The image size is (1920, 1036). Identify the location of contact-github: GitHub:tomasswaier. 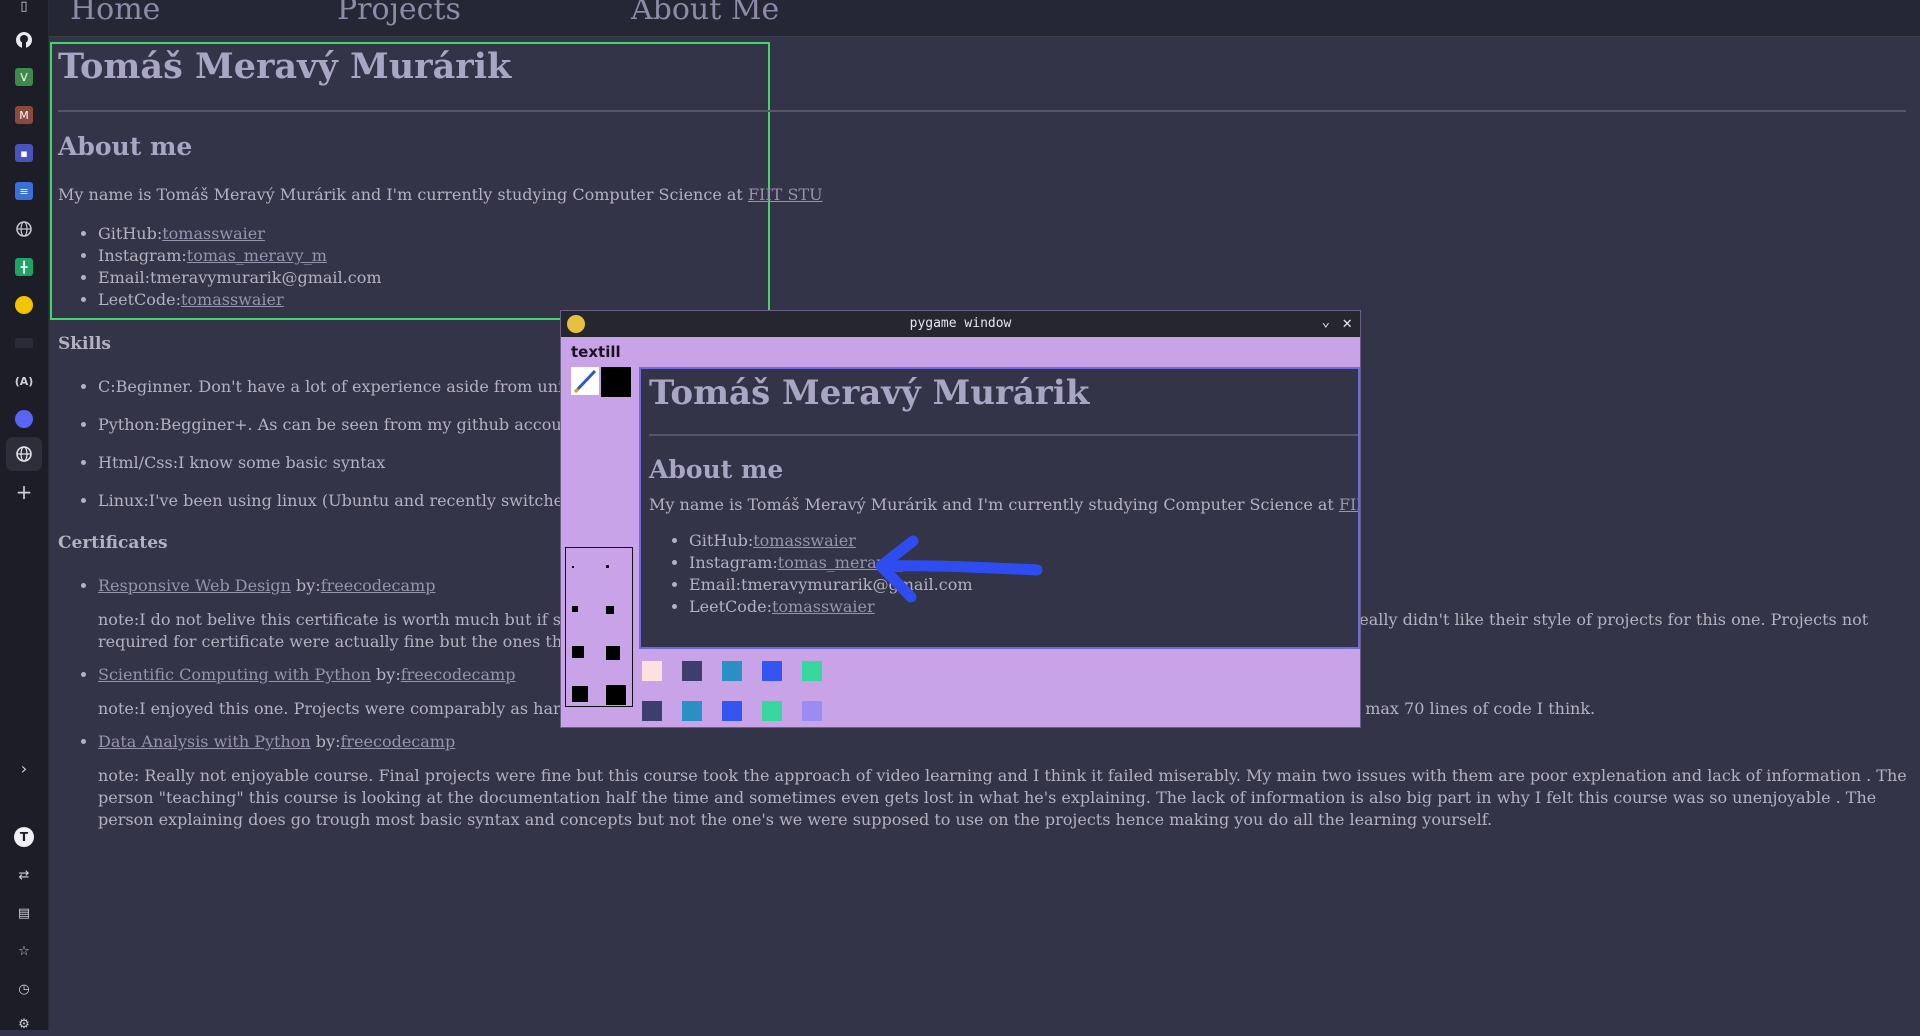
(240, 234).